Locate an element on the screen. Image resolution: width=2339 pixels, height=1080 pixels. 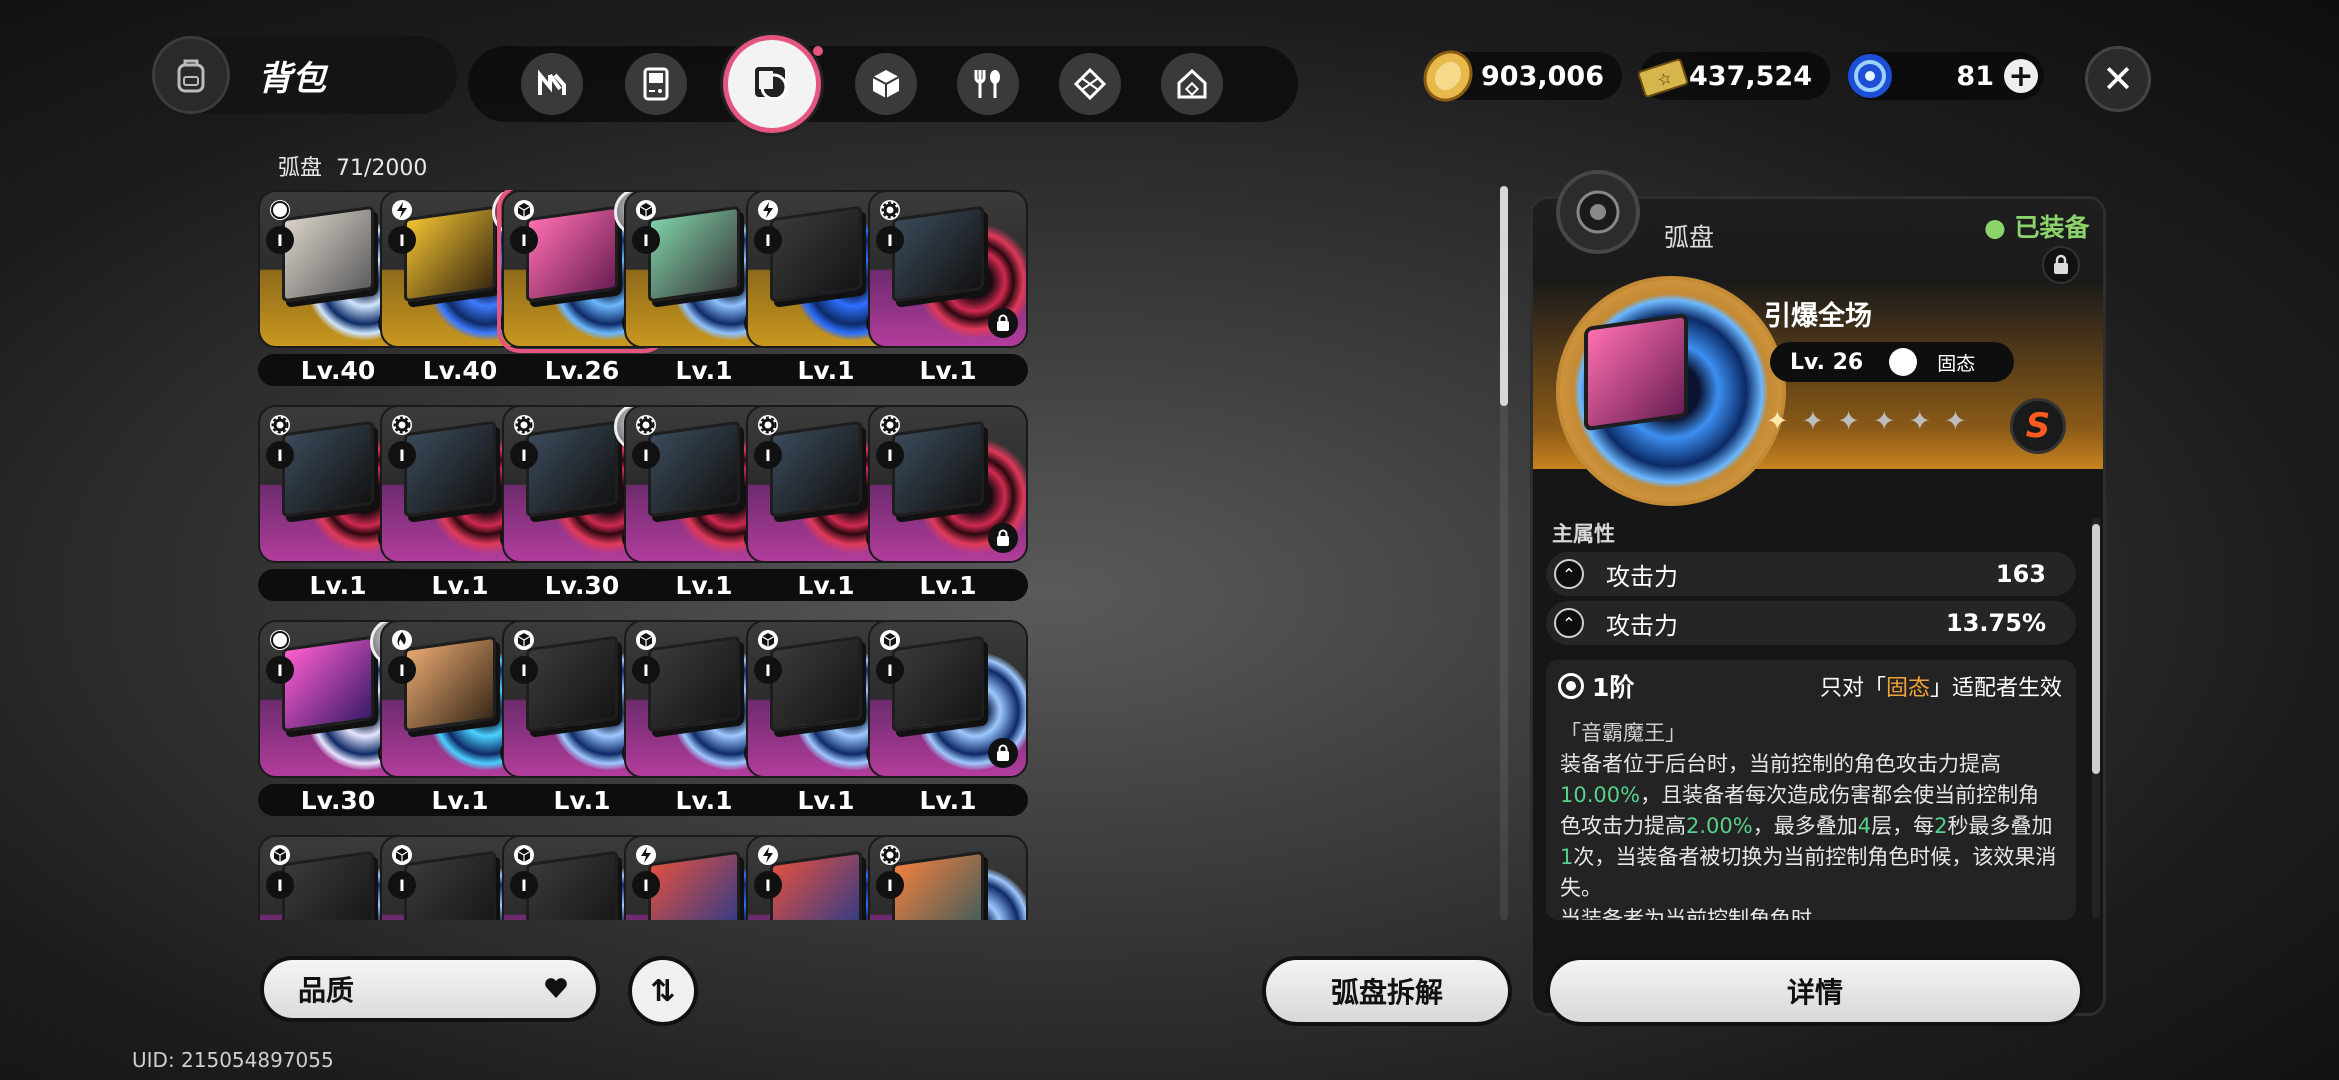
close-icon: ✕ is located at coordinates (2118, 79).